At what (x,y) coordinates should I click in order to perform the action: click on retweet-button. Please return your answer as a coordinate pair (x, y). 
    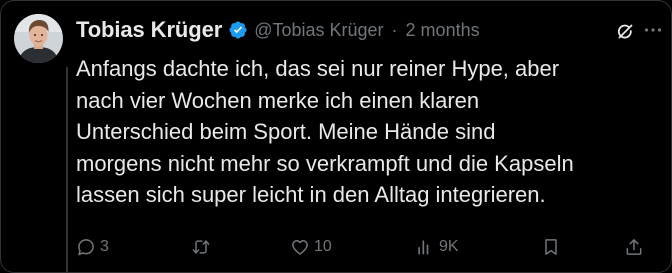
    Looking at the image, I should click on (203, 247).